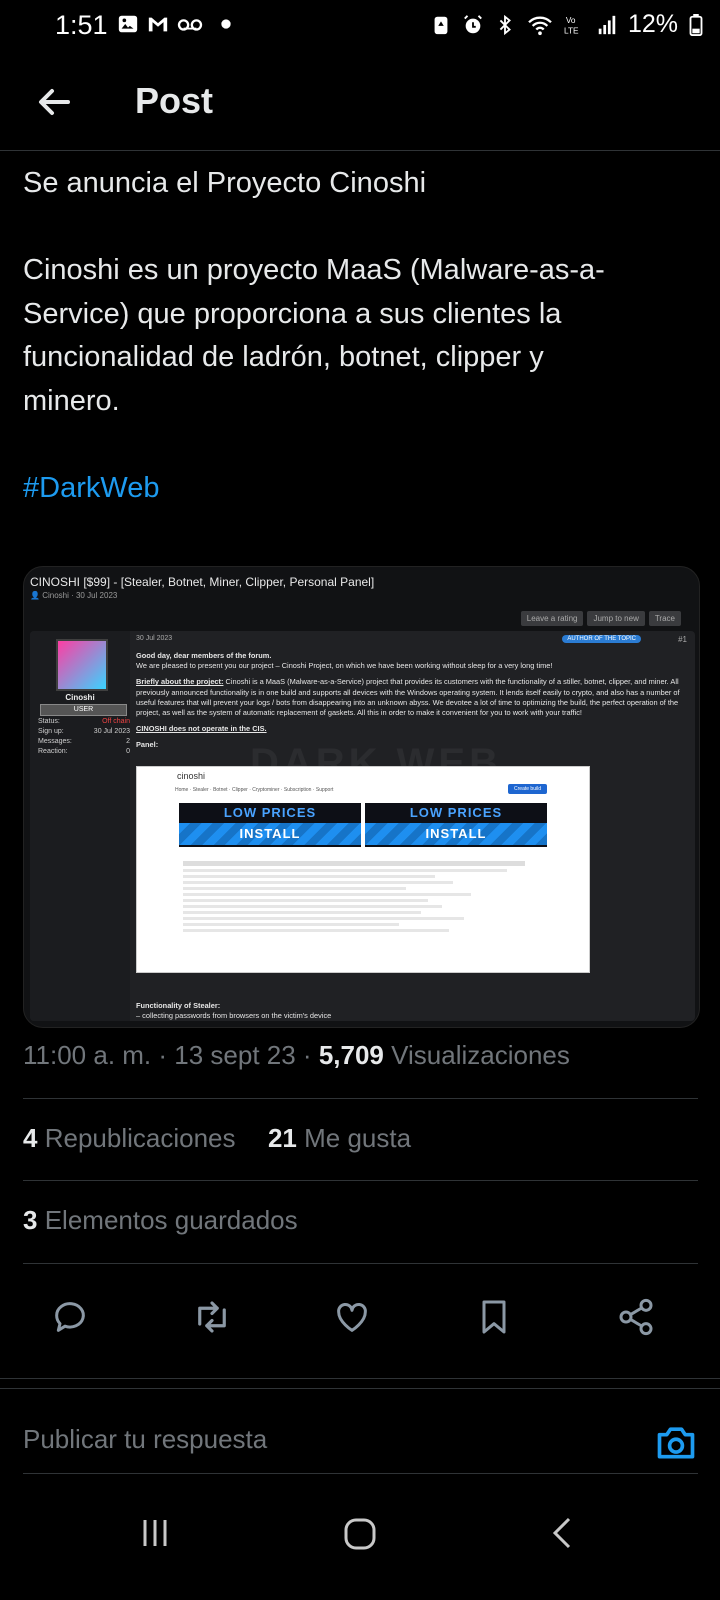 The width and height of the screenshot is (720, 1600). Describe the element at coordinates (563, 1533) in the screenshot. I see `system-back-icon` at that location.